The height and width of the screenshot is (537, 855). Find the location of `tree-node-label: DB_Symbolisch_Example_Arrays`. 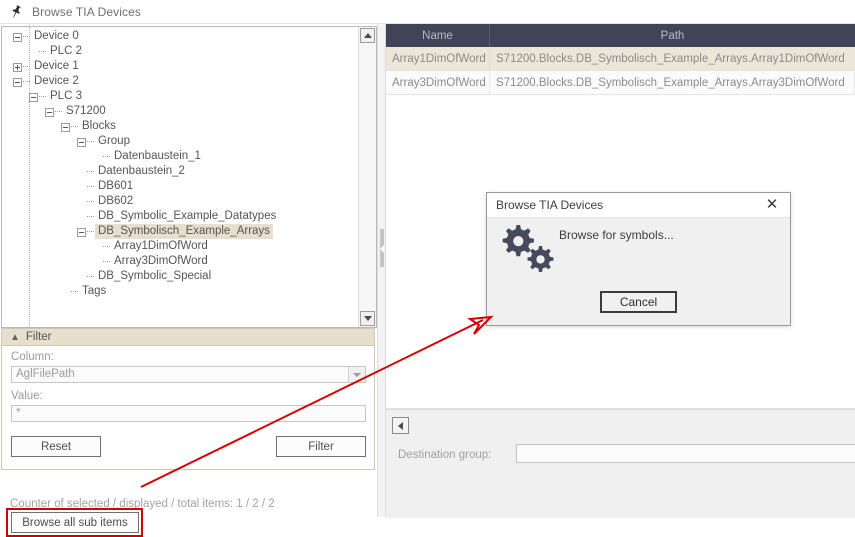

tree-node-label: DB_Symbolisch_Example_Arrays is located at coordinates (184, 231).